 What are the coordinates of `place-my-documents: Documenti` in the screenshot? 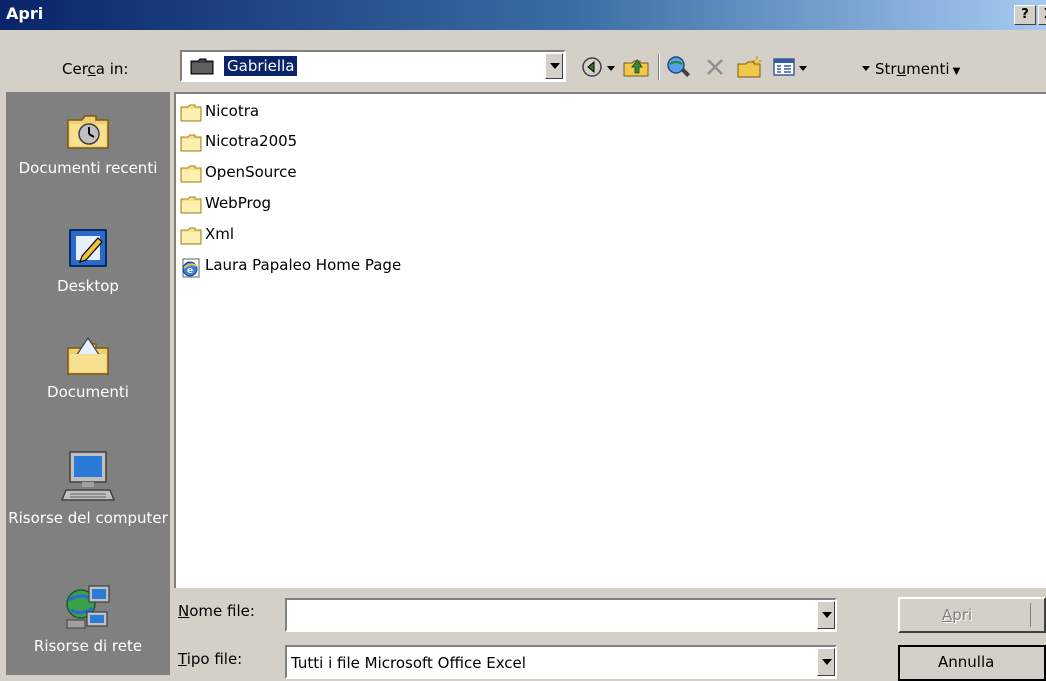 It's located at (88, 366).